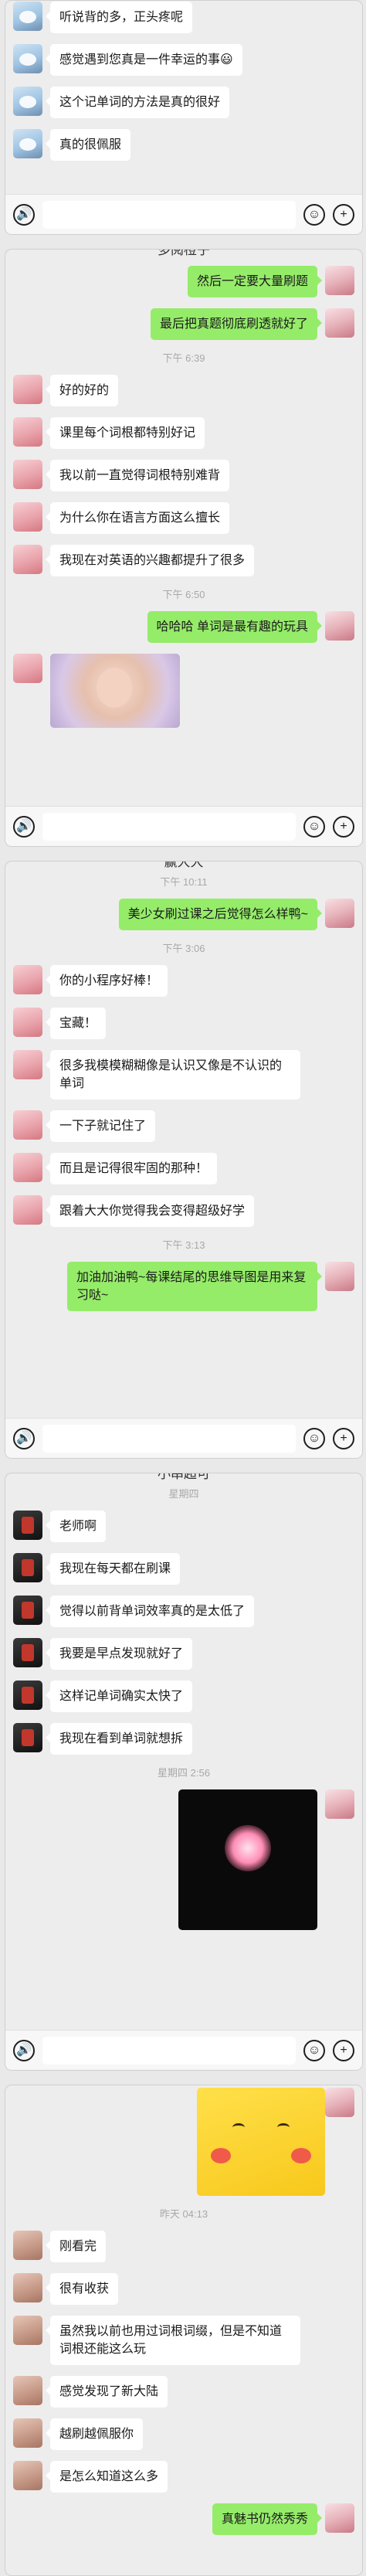 This screenshot has height=2576, width=366. I want to click on message-row: 虽然我以前也用过词根词缀，但是不知道词根还能这么玩, so click(184, 2340).